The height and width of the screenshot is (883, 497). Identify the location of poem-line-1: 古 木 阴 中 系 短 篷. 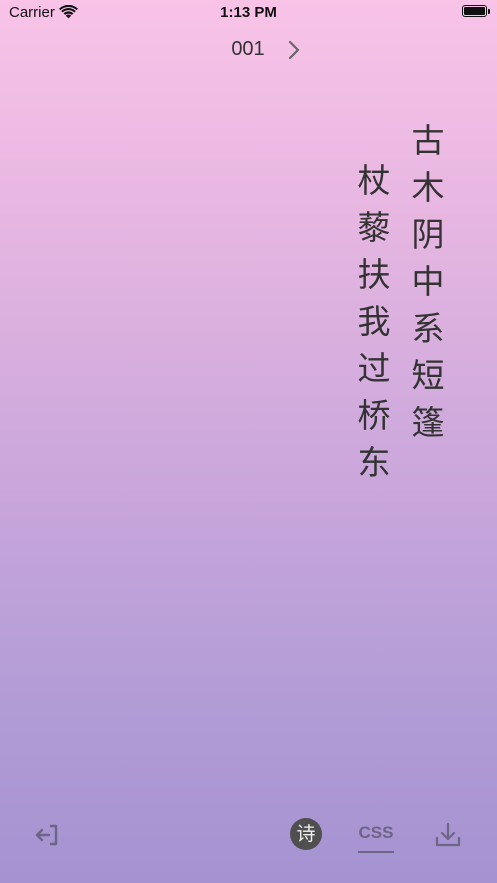
(428, 281).